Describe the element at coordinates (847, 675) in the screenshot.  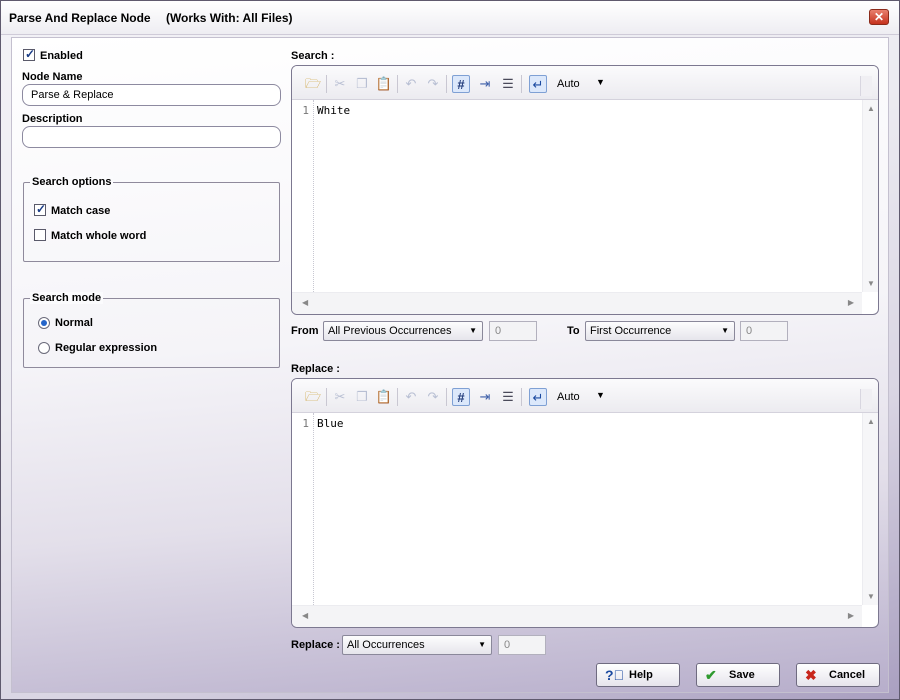
I see `cancel-button-label: Cancel` at that location.